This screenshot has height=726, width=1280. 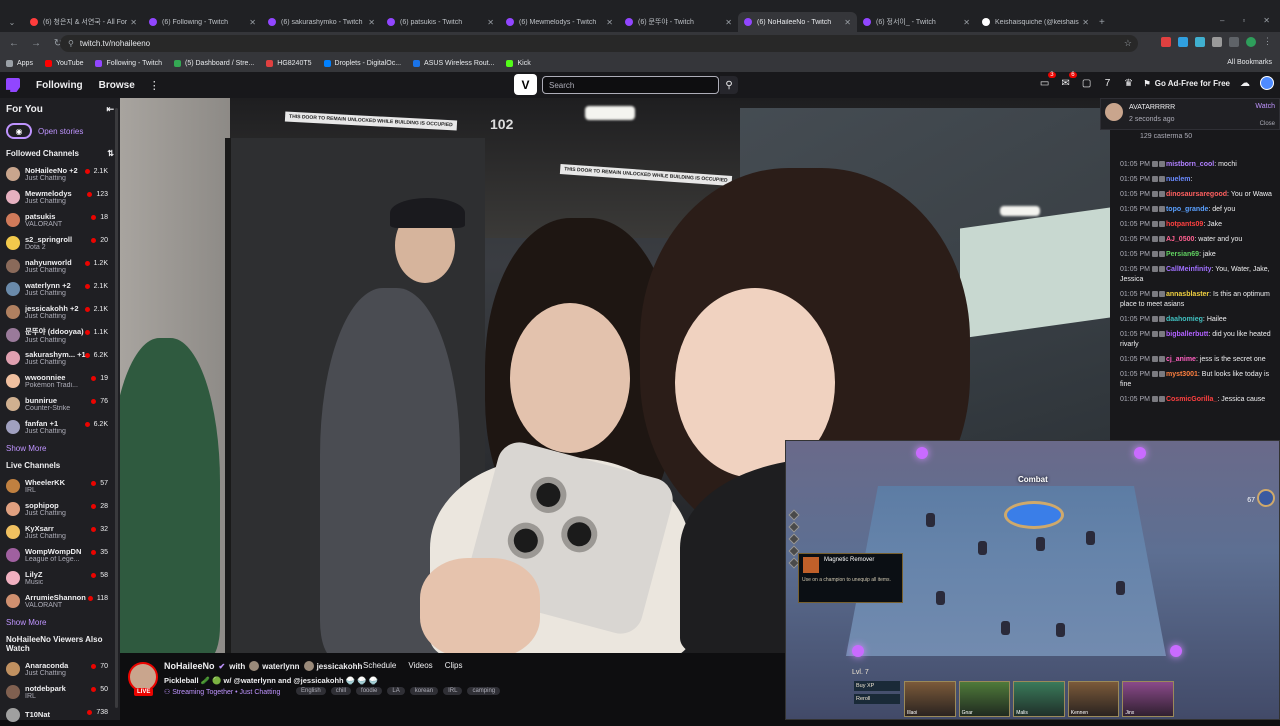 I want to click on sidebar-channel: nahyunworld Just Chatting 1.2K, so click(x=60, y=265).